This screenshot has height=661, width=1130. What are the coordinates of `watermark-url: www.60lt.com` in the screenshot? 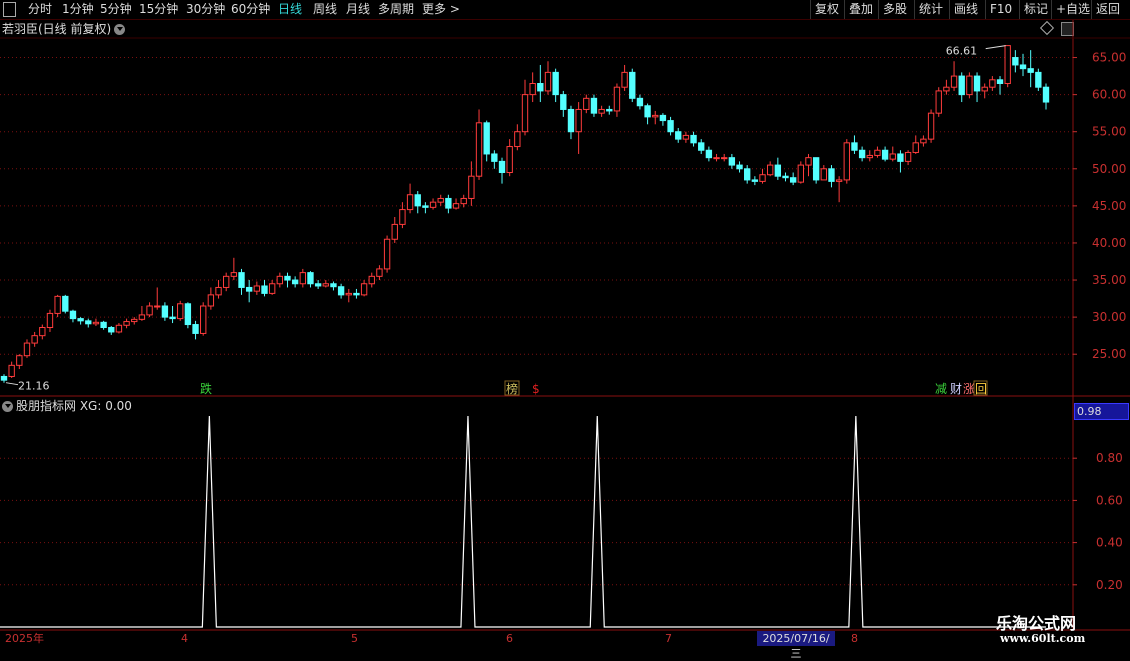 It's located at (1043, 638).